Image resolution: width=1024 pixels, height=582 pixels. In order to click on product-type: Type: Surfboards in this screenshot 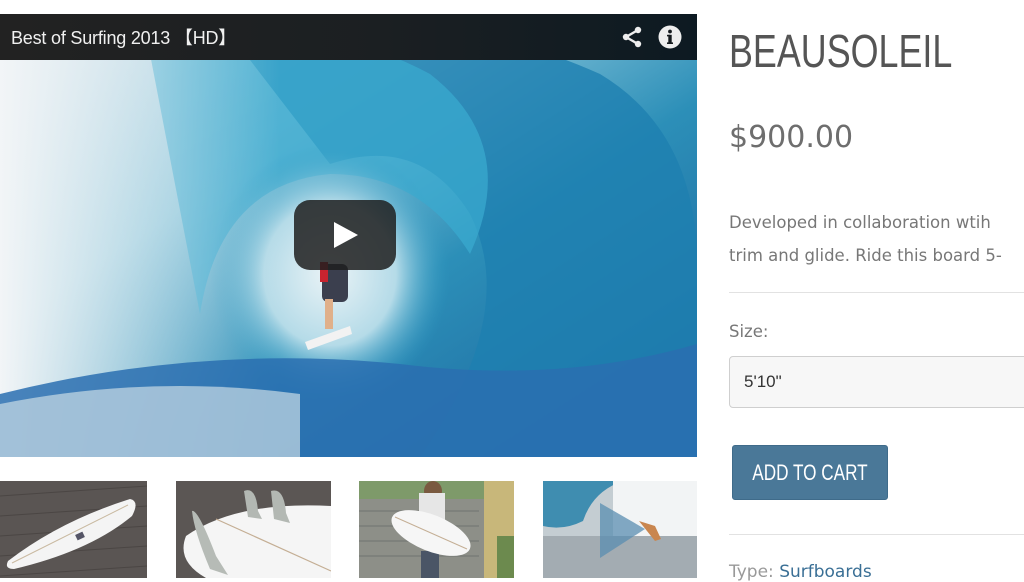, I will do `click(800, 572)`.